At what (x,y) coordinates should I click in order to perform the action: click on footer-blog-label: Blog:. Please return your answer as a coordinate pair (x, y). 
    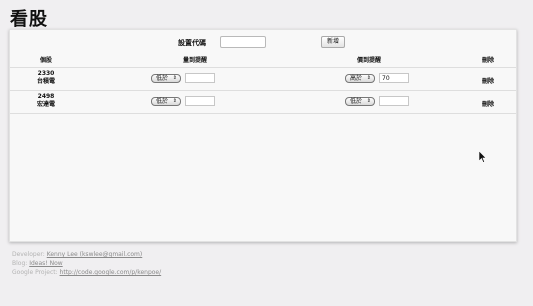
    Looking at the image, I should click on (20, 263).